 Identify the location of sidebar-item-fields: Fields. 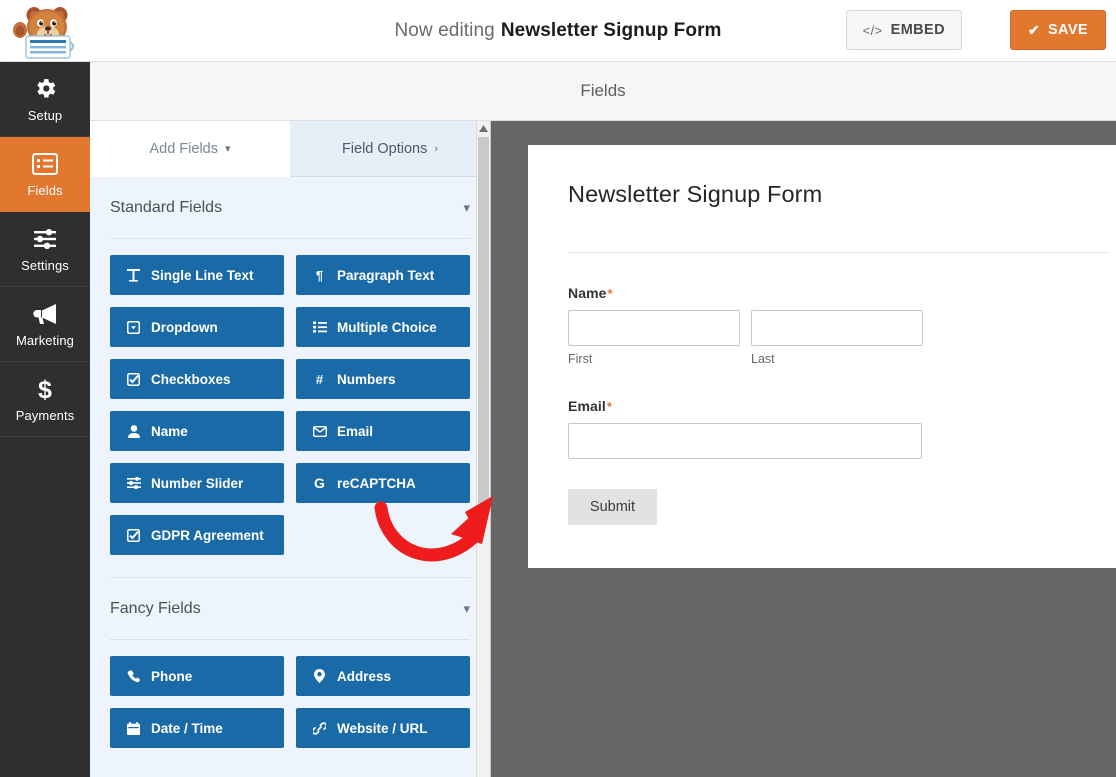
(45, 174).